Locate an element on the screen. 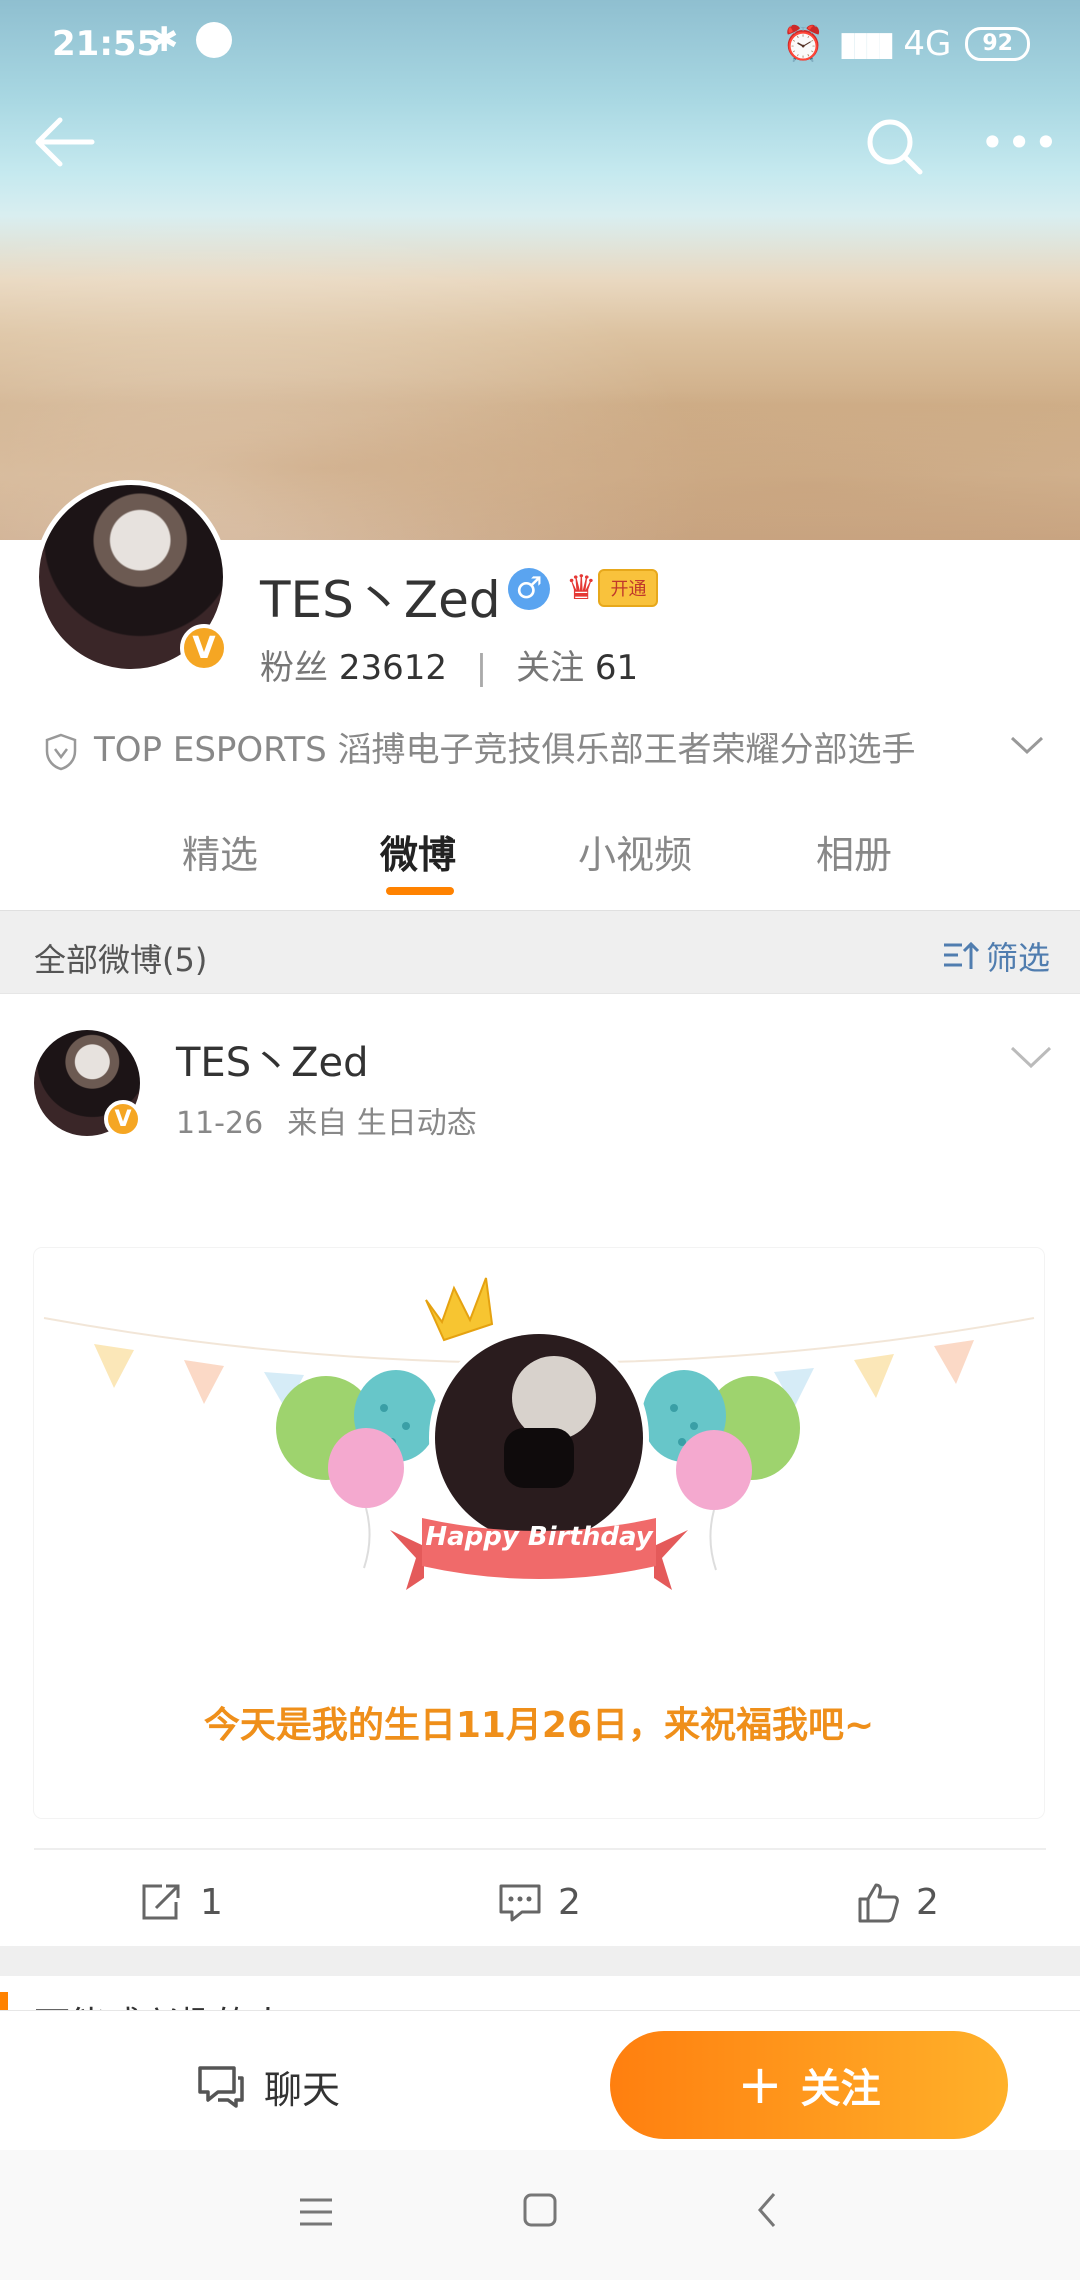  chat-icon is located at coordinates (221, 2086).